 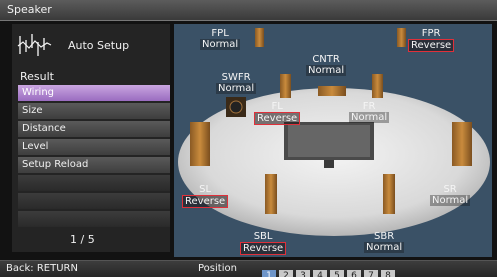 I want to click on speaker-swfr: SWFR Normal, so click(x=236, y=83).